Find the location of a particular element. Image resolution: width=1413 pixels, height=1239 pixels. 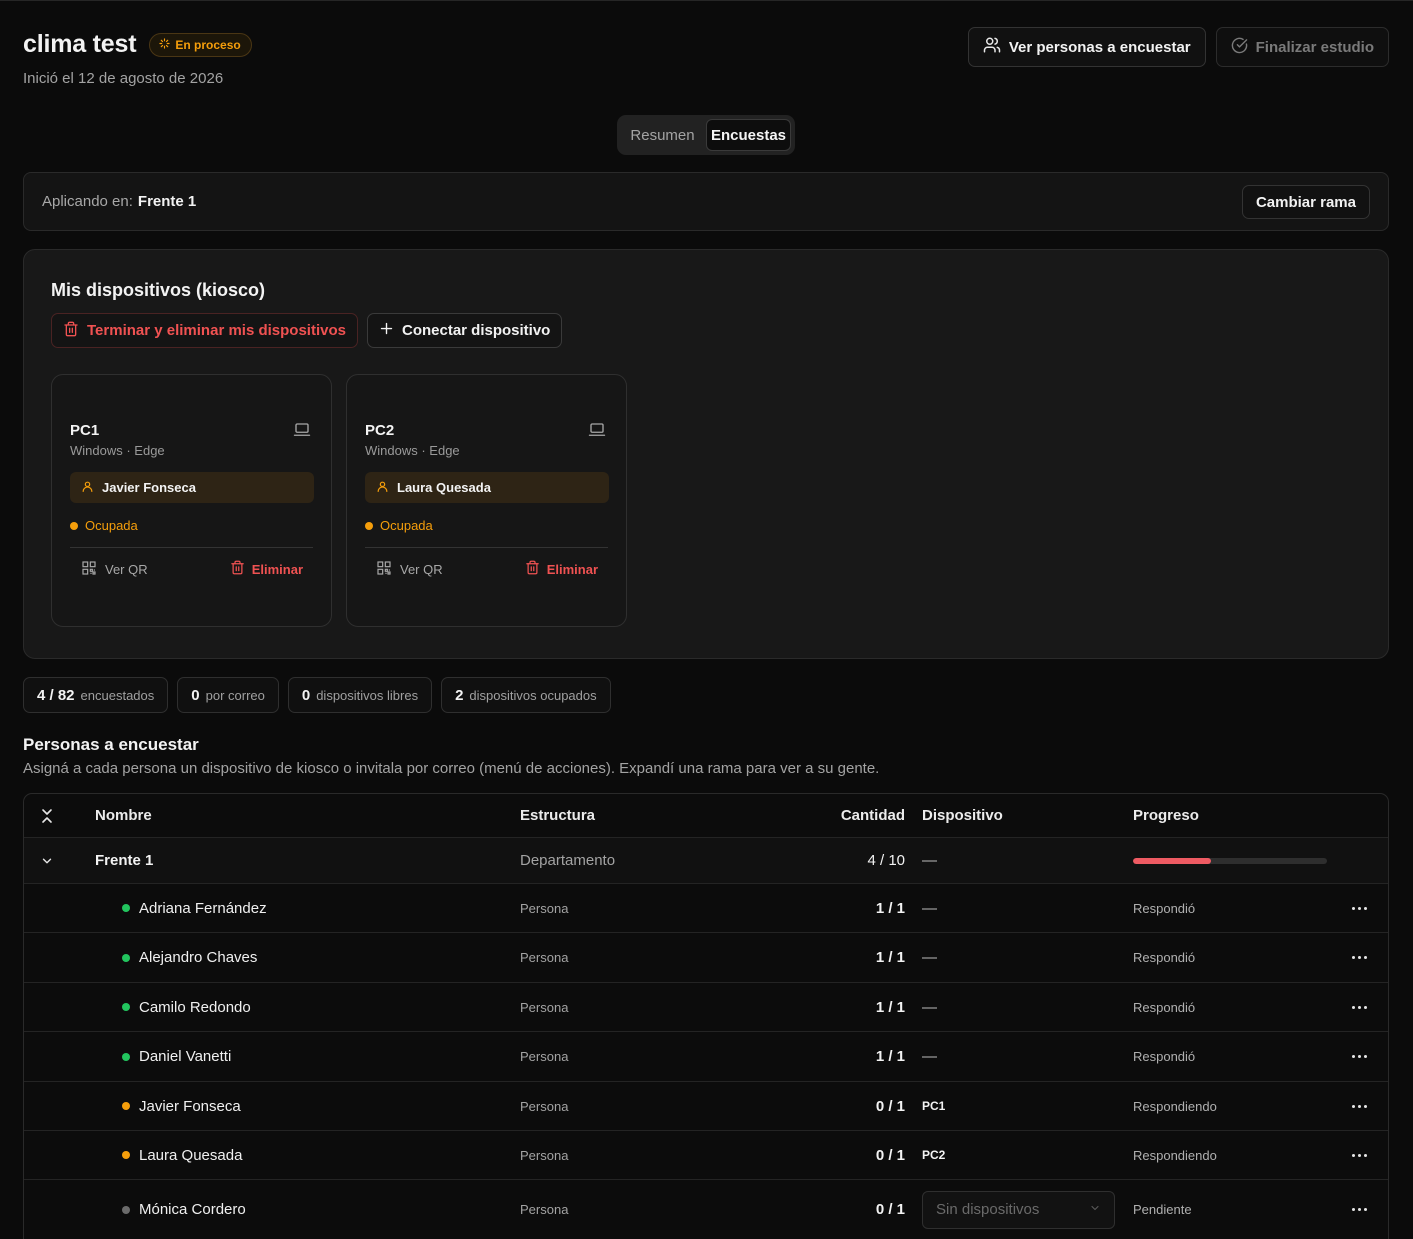

device-select: Sin dispositivos is located at coordinates (1018, 1209).